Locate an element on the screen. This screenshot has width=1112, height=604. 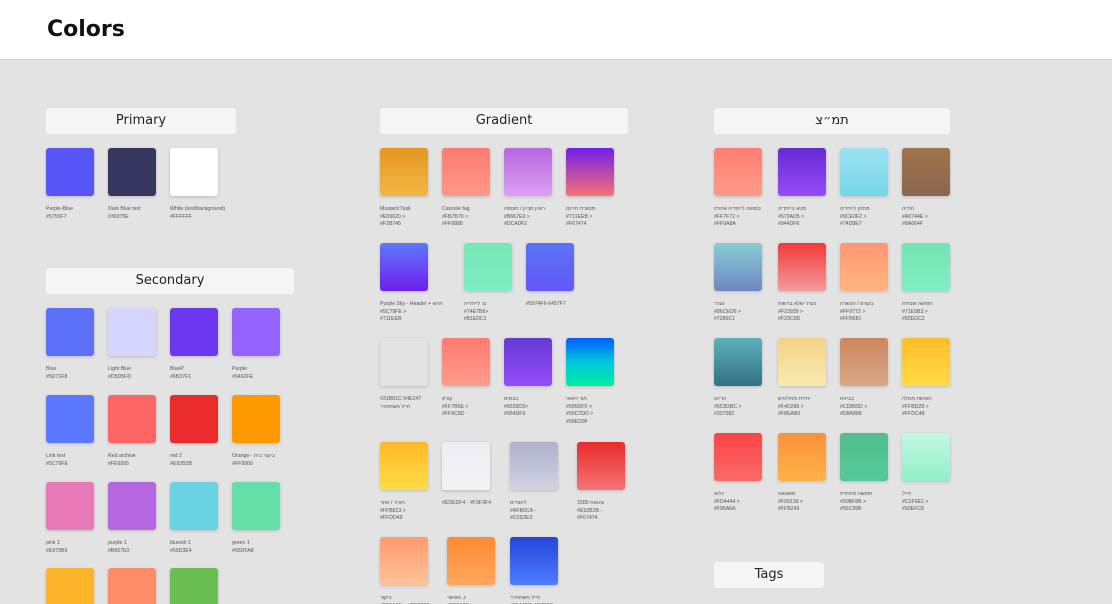
tamatz-swatch-label: חופשה שנתית #71E5B3 > #82EDC2 is located at coordinates (917, 312).